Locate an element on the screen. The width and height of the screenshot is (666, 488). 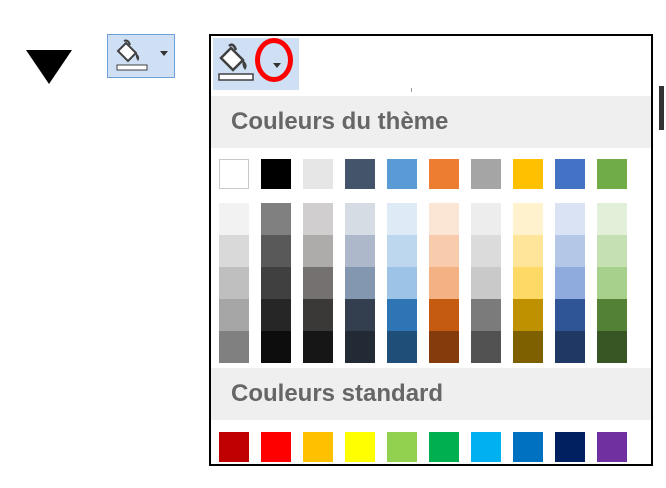
theme-colors-header: Couleurs du thème is located at coordinates (431, 122).